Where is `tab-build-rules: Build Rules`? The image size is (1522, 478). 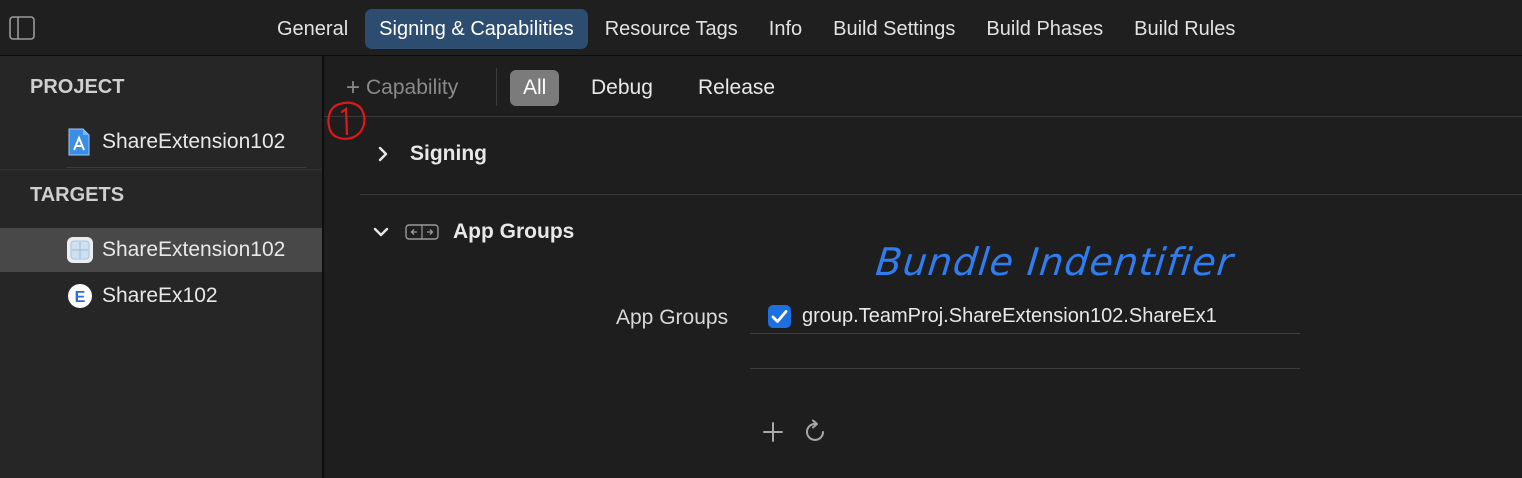
tab-build-rules: Build Rules is located at coordinates (1184, 29).